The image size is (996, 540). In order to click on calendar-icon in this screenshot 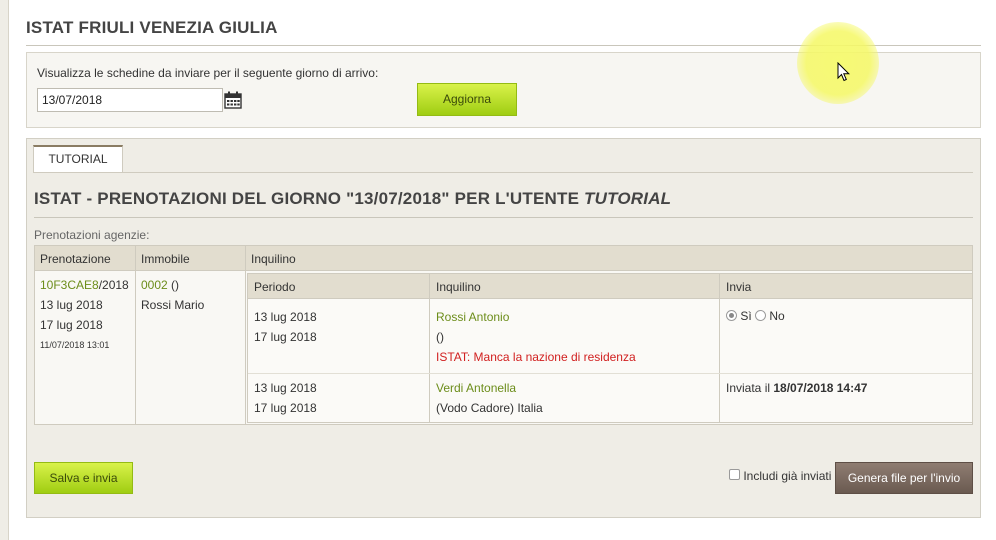, I will do `click(233, 100)`.